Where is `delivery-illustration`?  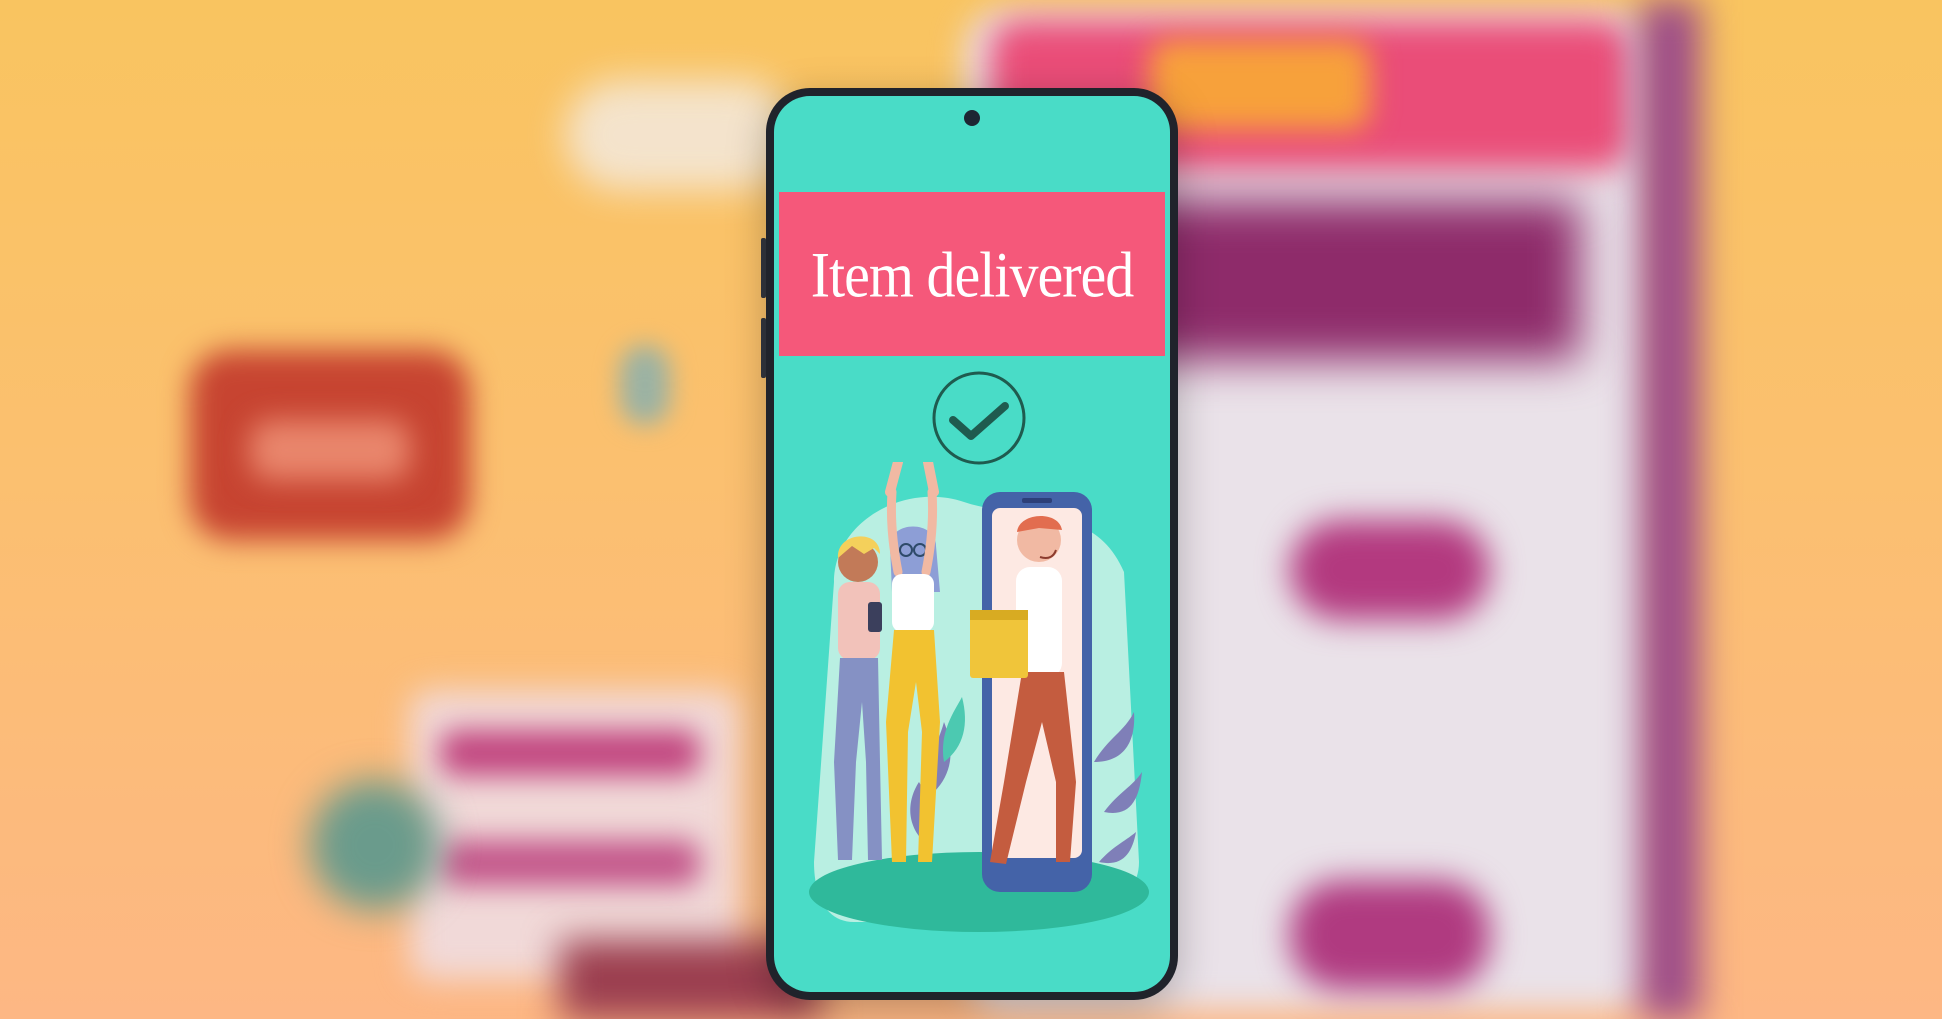
delivery-illustration is located at coordinates (979, 697).